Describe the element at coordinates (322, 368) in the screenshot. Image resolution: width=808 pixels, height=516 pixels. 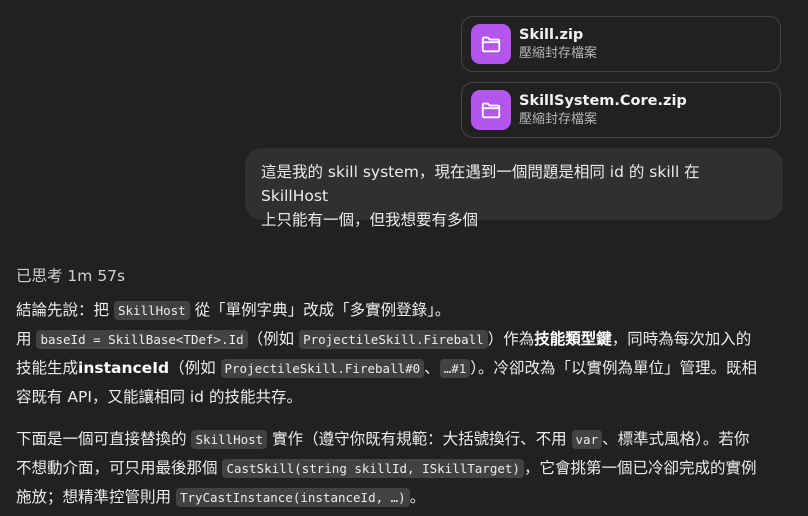
I see `inline-code: ProjectileSkill.Fireball#0` at that location.